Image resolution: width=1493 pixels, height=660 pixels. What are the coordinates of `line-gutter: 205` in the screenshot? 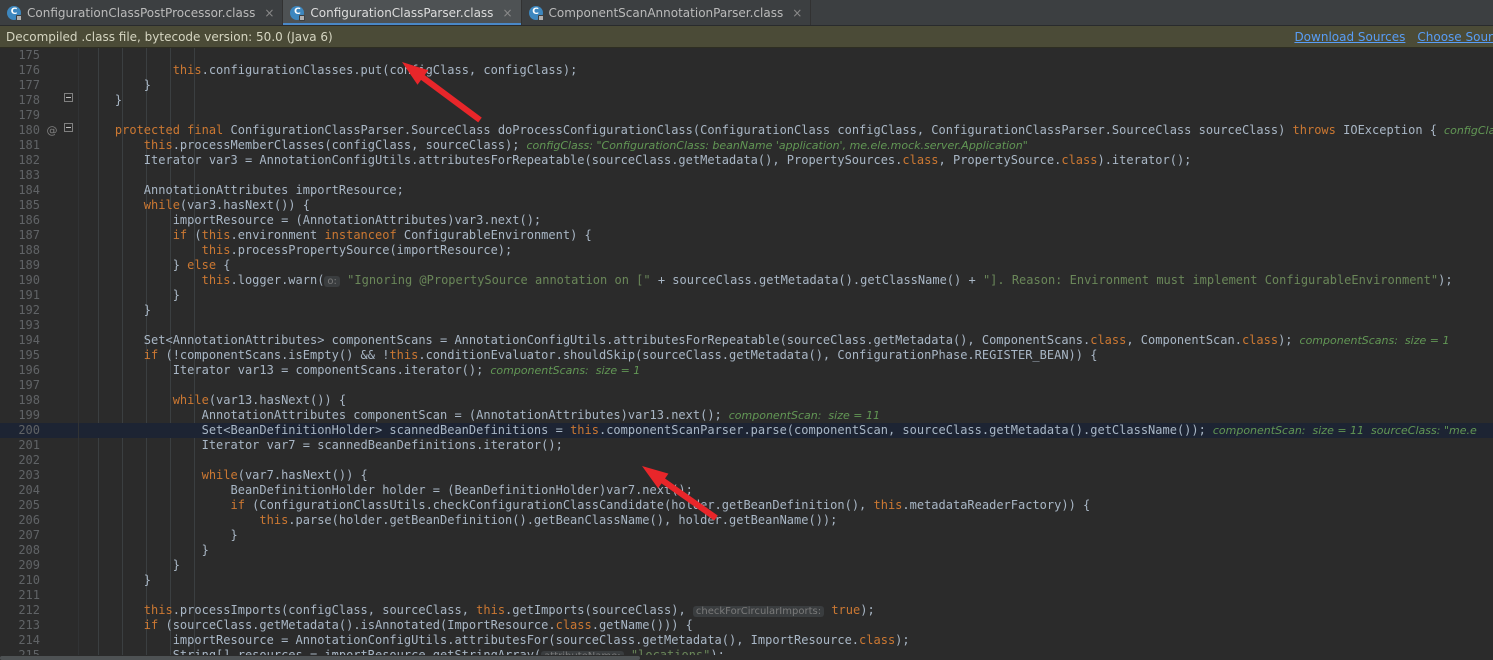 It's located at (39, 505).